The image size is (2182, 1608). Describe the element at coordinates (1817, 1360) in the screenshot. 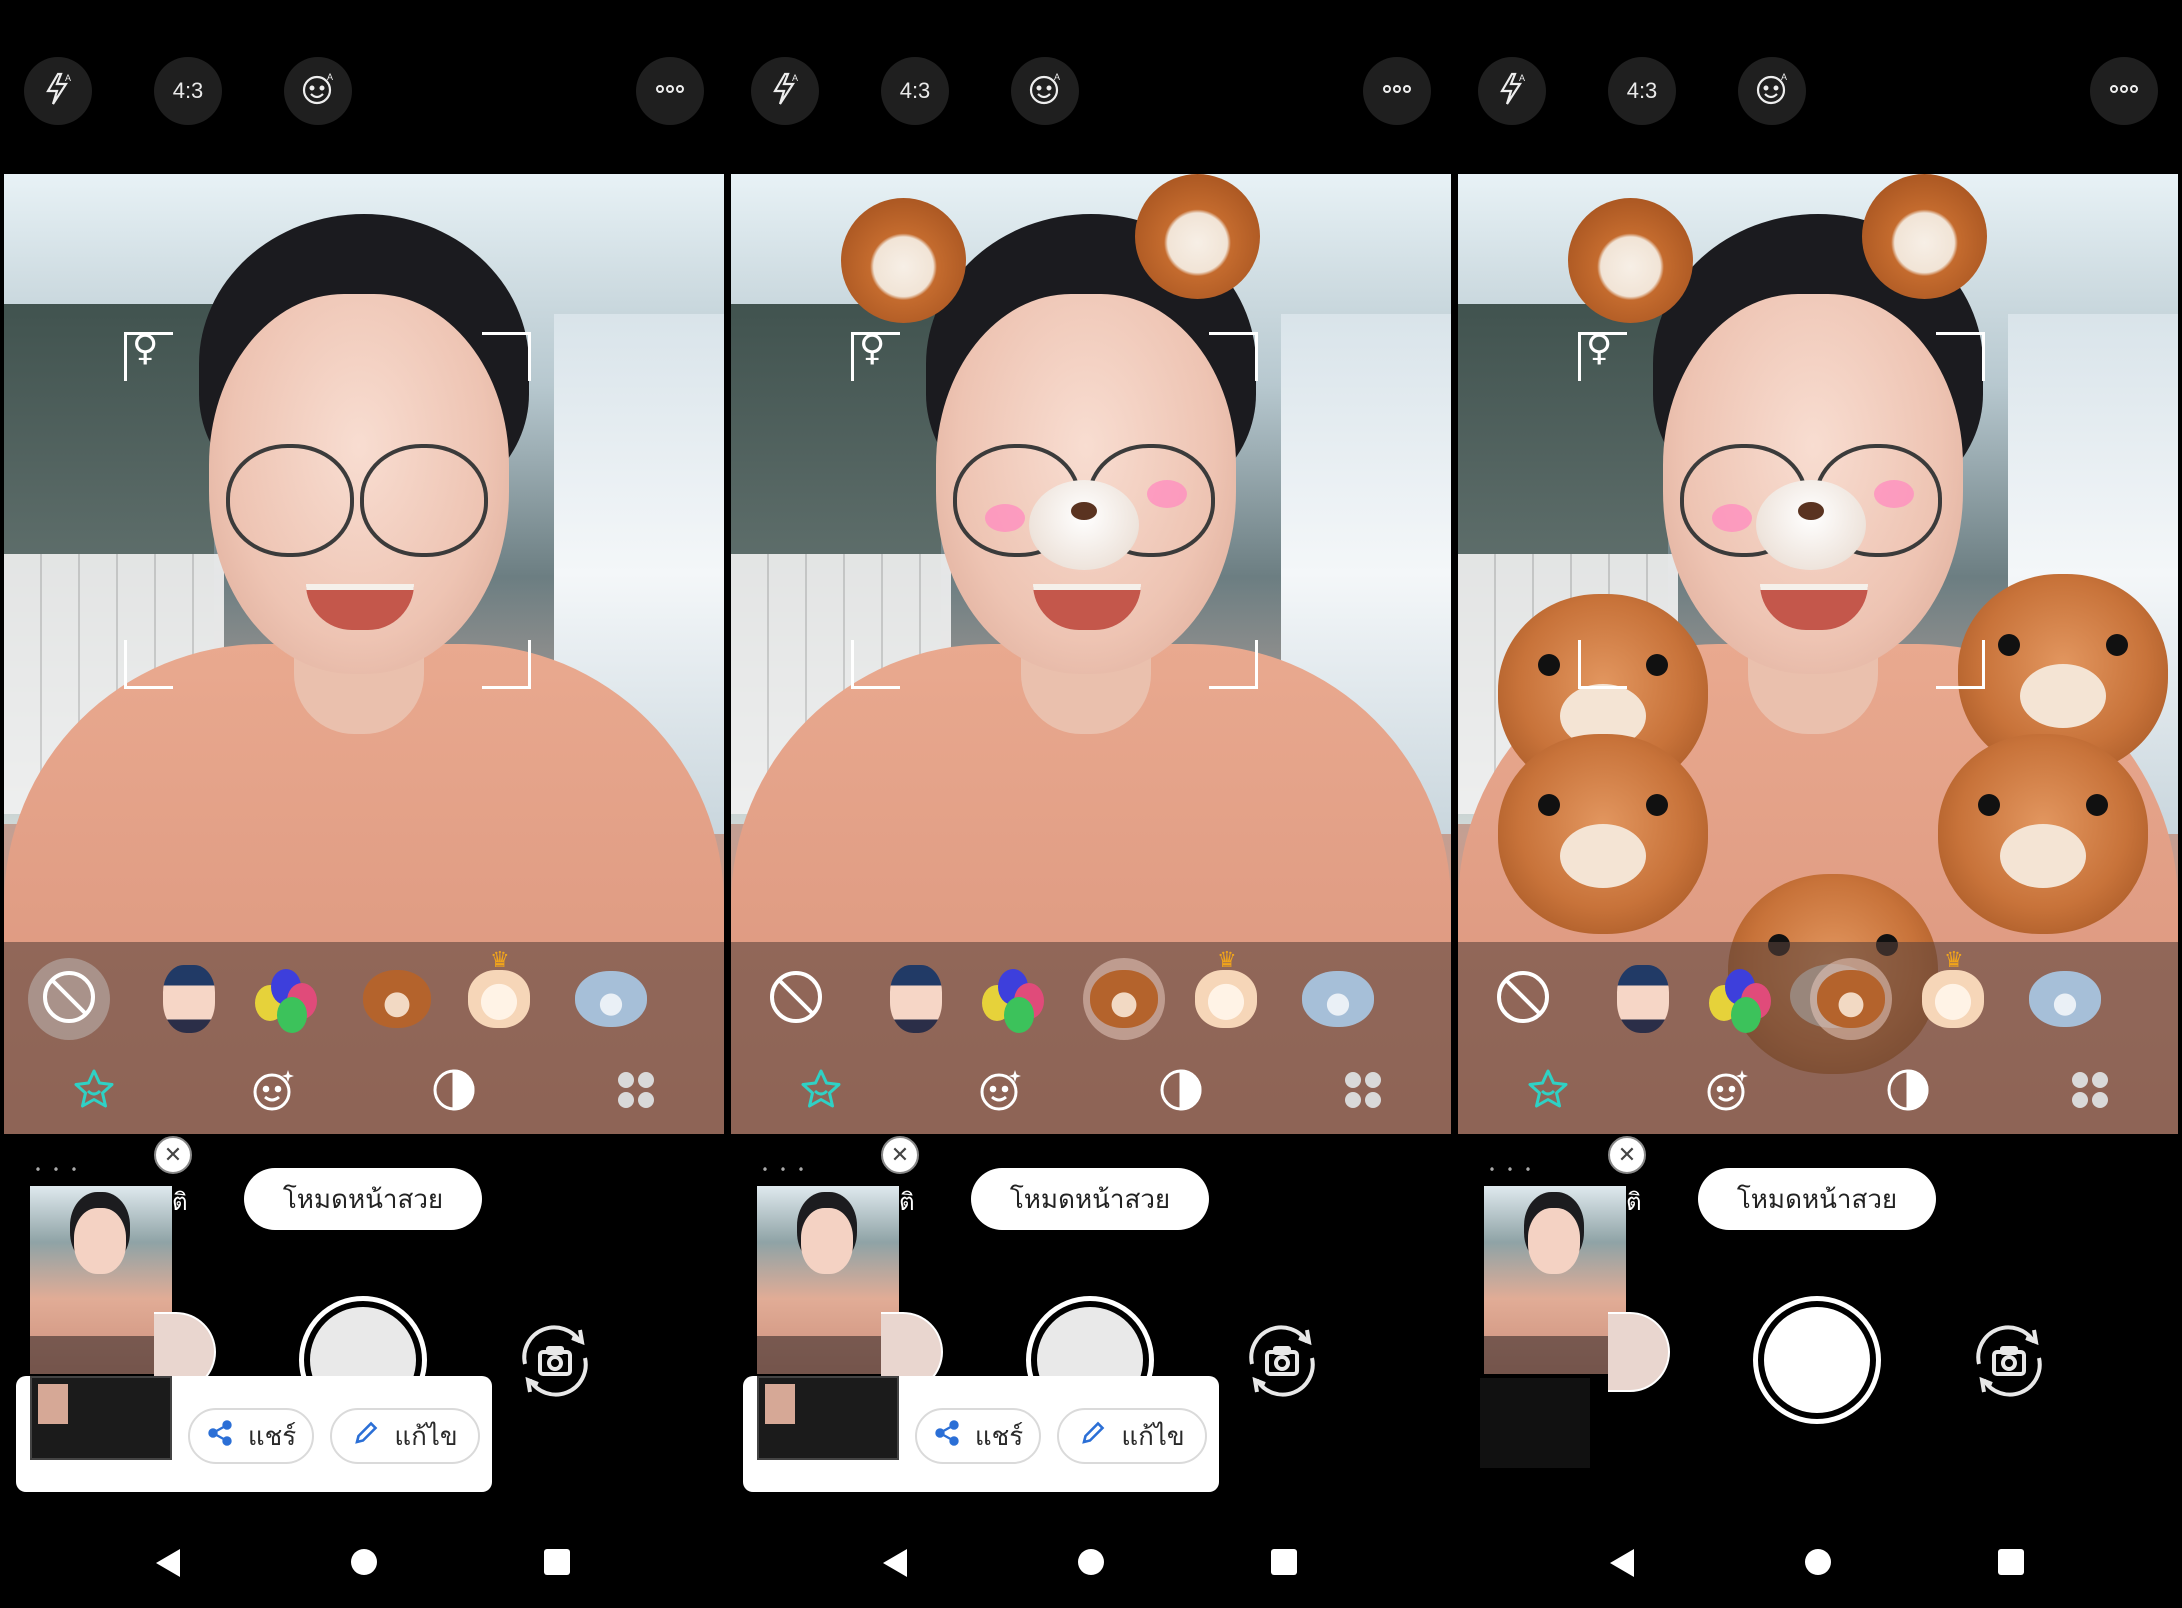

I see `shutter-button` at that location.